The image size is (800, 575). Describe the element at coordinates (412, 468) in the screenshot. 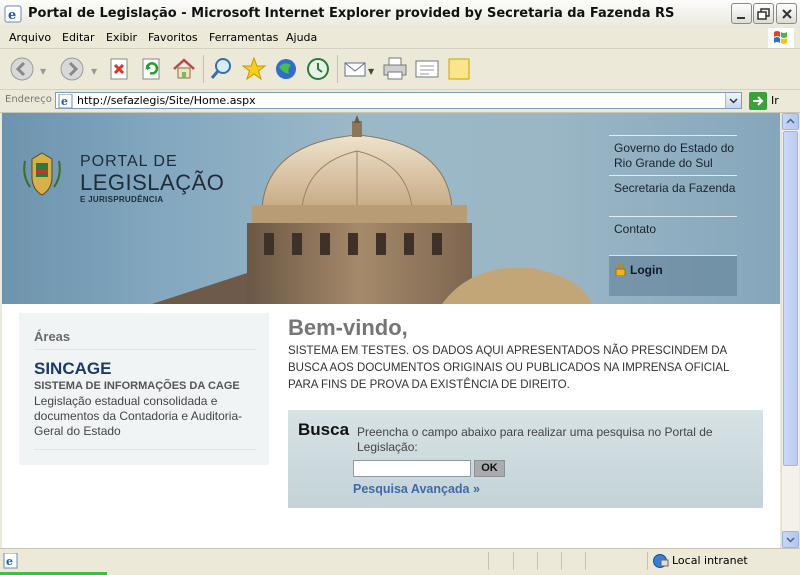

I see `search-input` at that location.